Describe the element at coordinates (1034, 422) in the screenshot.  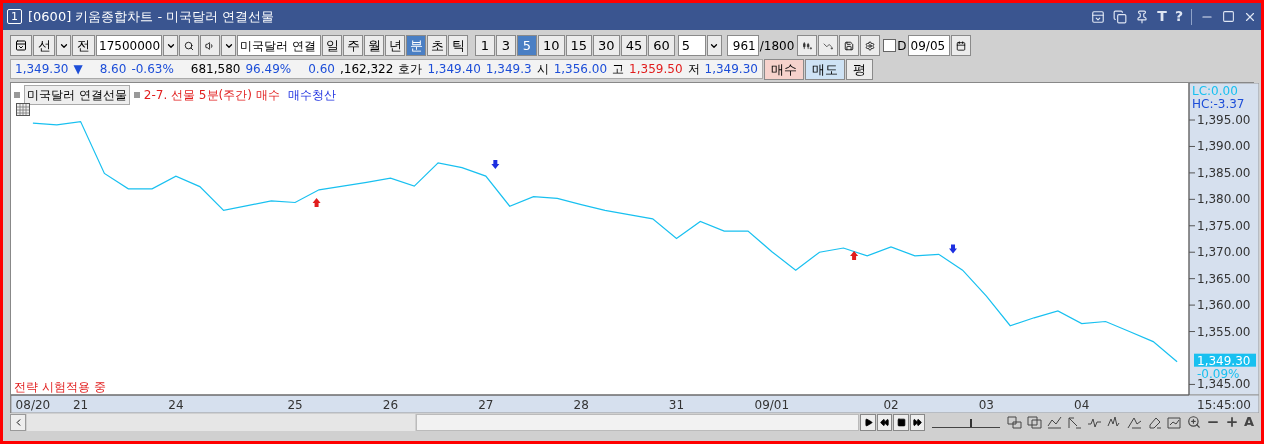
I see `window-copy-icon` at that location.